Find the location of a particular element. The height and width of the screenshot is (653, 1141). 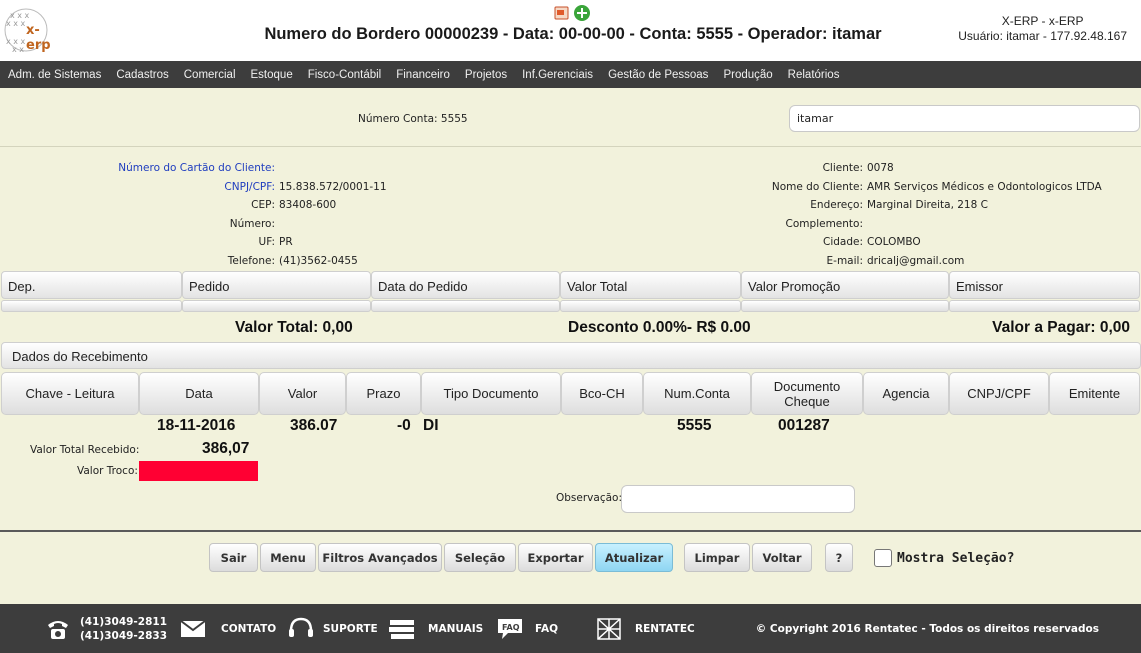

telefone-label: Telefone: is located at coordinates (251, 260).